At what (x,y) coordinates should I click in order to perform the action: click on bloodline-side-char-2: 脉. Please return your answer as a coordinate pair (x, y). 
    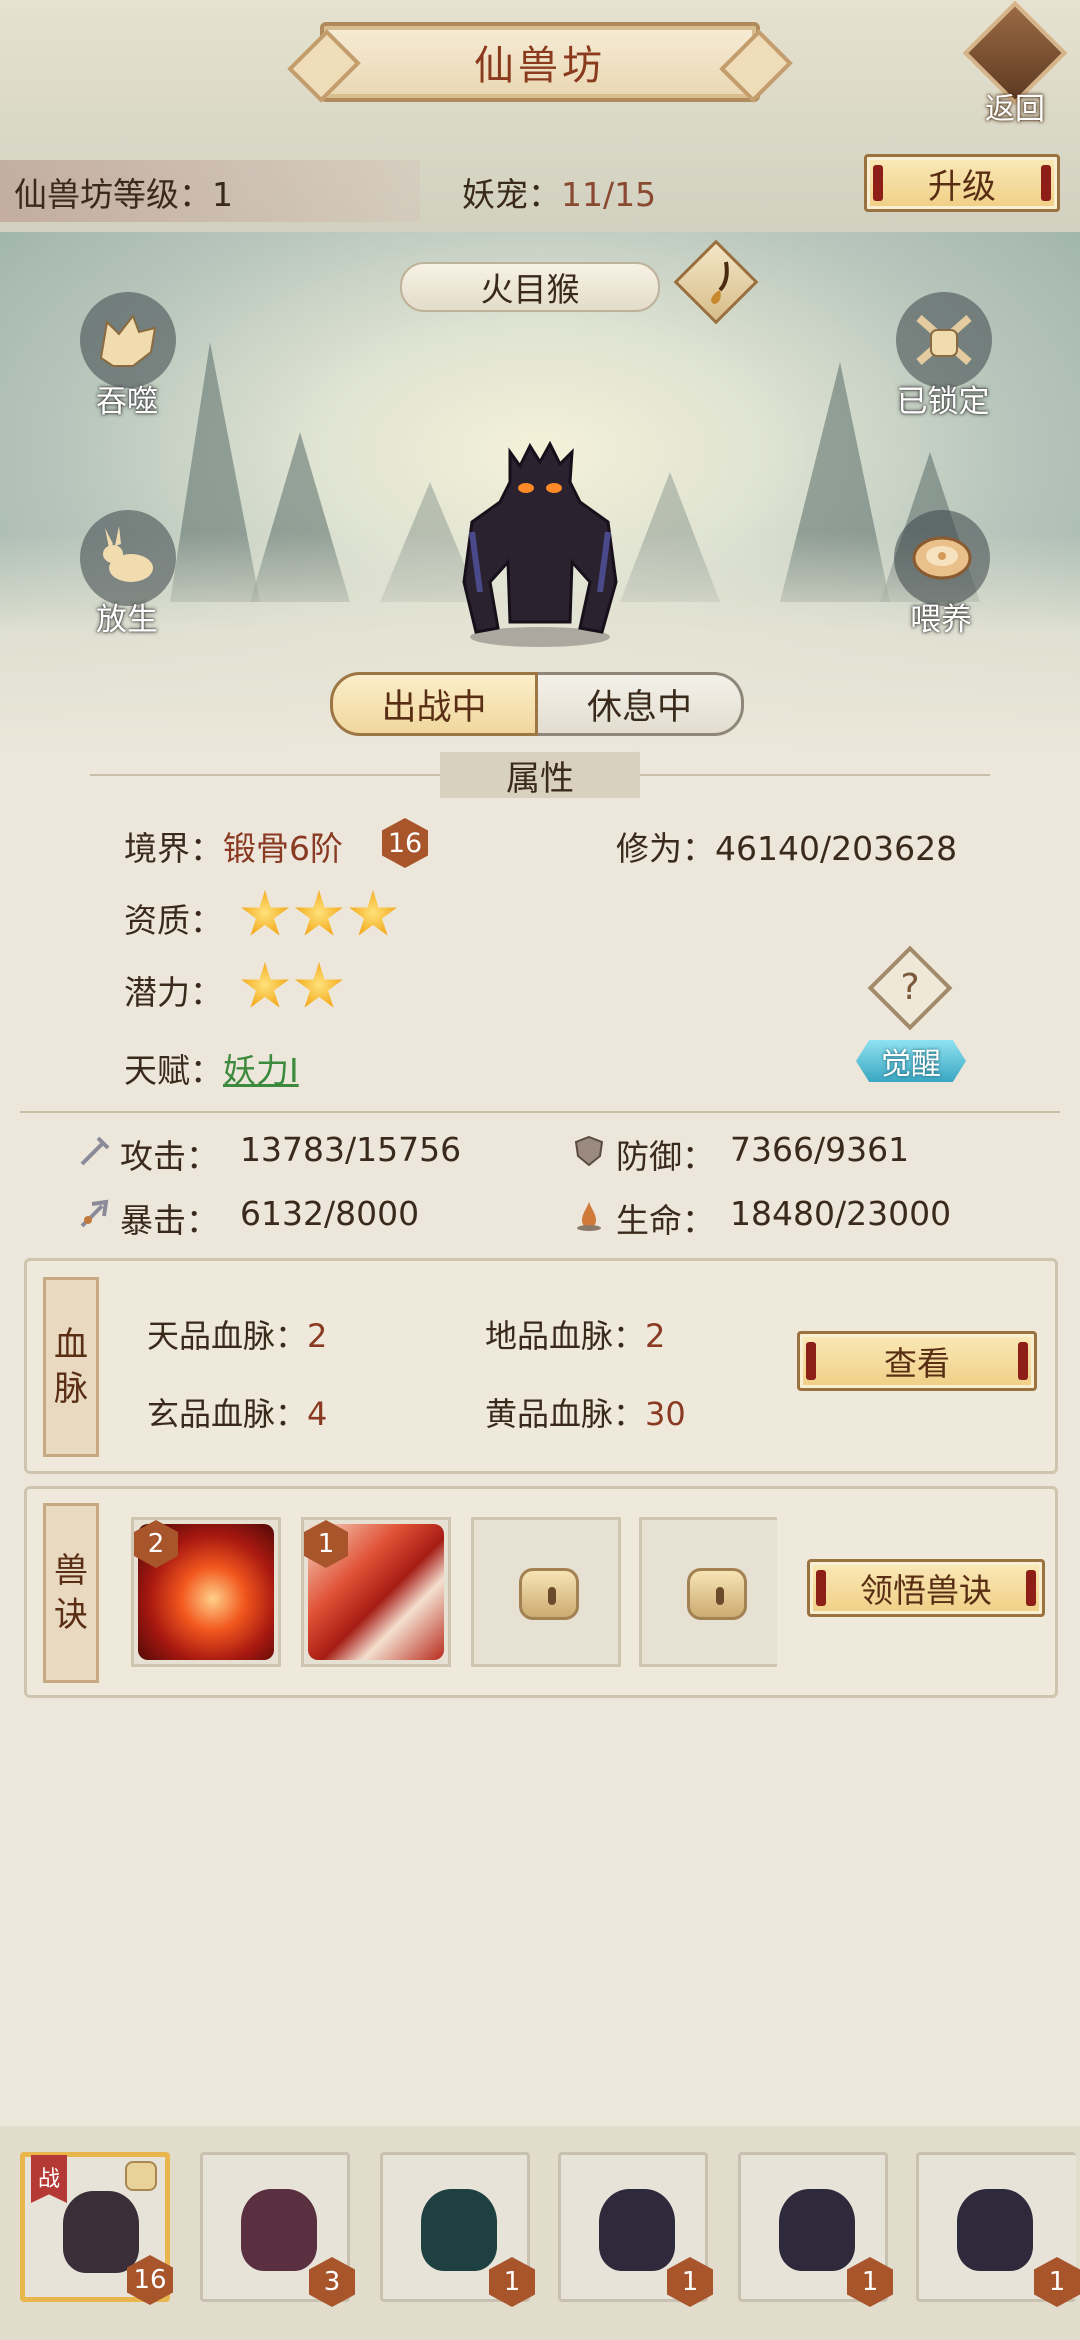
    Looking at the image, I should click on (71, 1389).